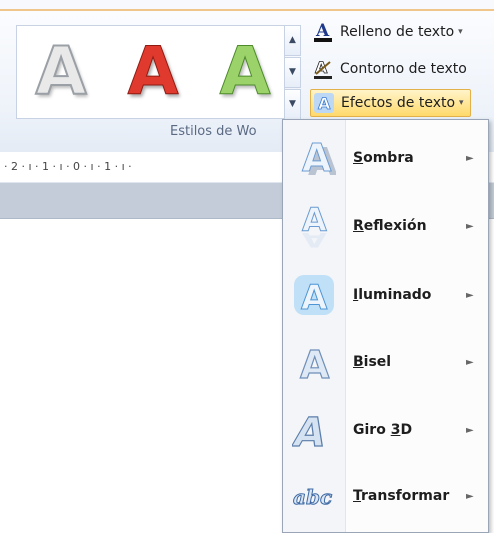  I want to click on menu-item-reflection: AA Reflexión ►, so click(385, 226).